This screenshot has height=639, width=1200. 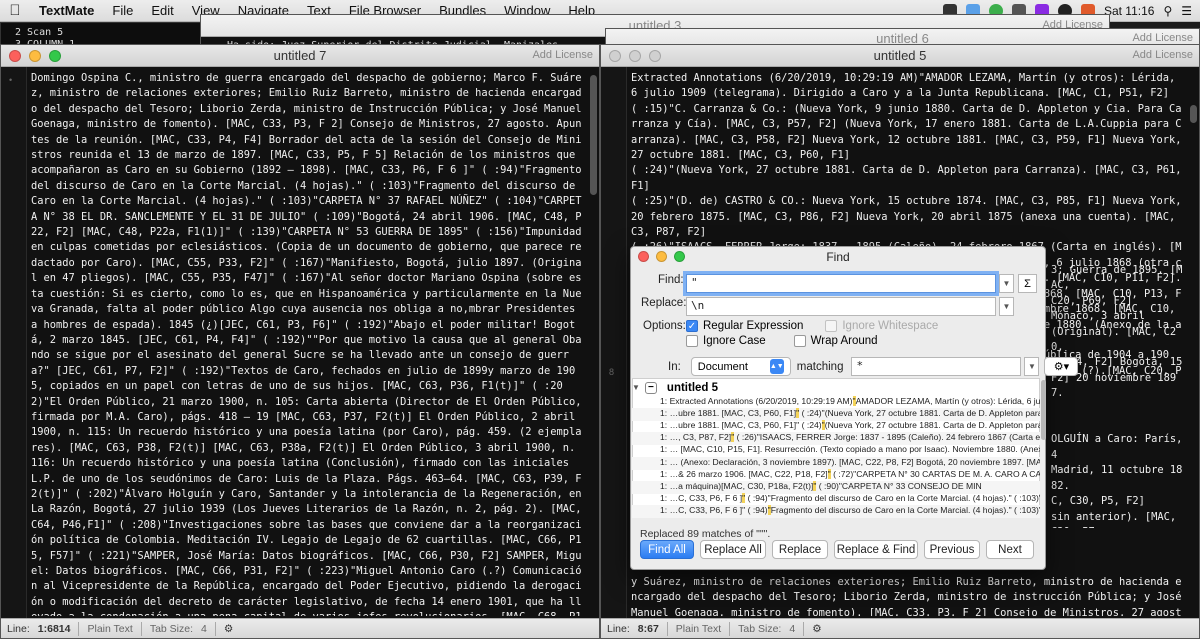 What do you see at coordinates (667, 549) in the screenshot?
I see `find-all-button: Find All` at bounding box center [667, 549].